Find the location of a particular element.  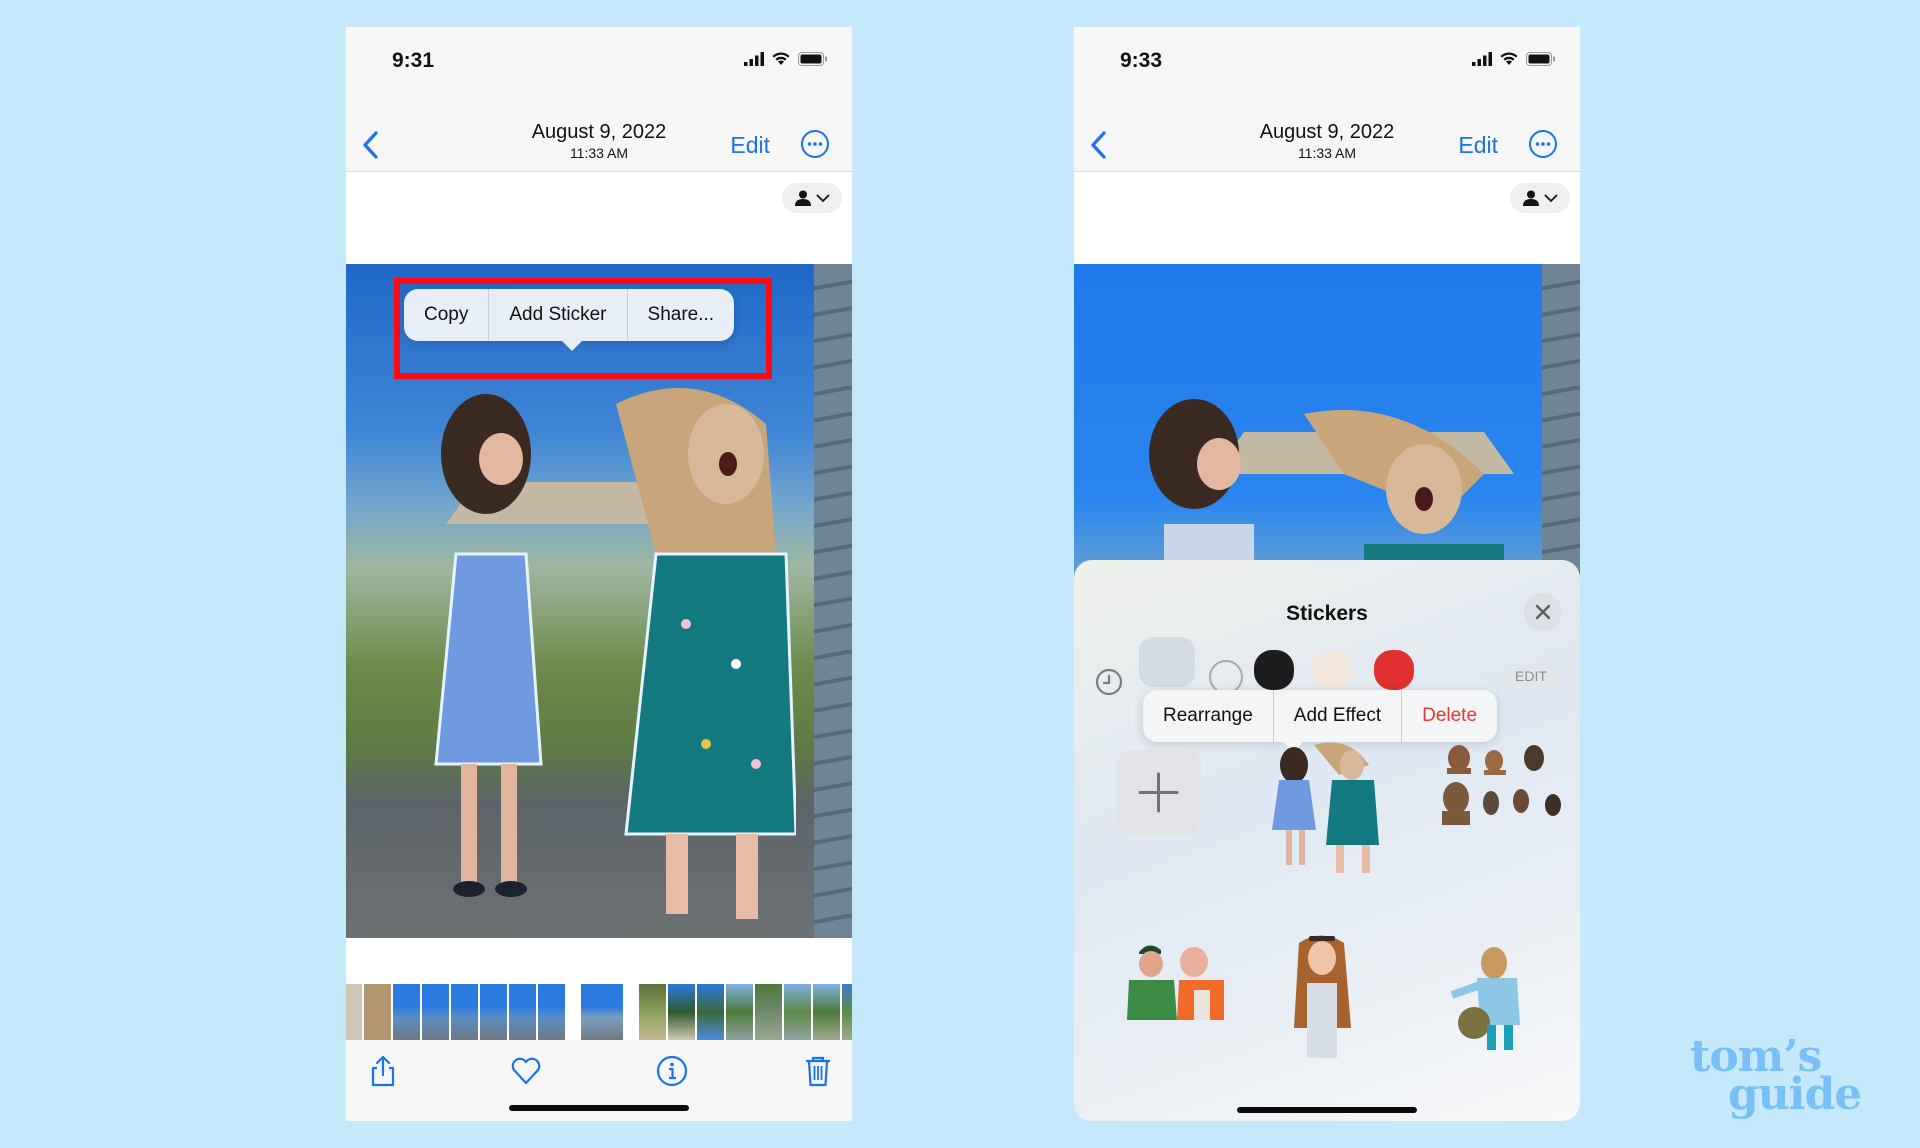

recents-clock-icon is located at coordinates (1109, 682).